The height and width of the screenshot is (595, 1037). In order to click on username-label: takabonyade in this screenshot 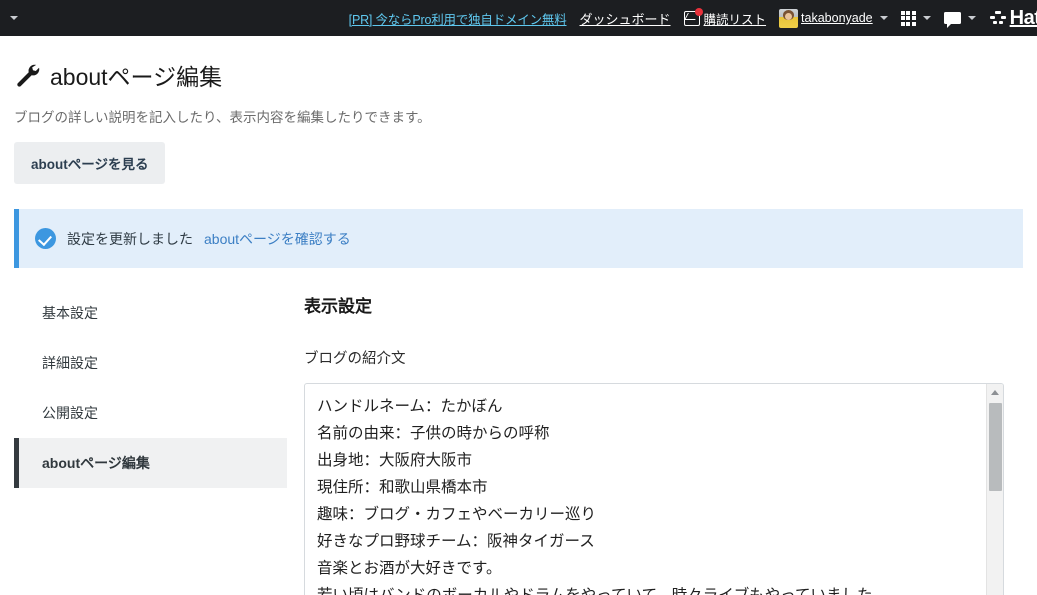, I will do `click(837, 18)`.